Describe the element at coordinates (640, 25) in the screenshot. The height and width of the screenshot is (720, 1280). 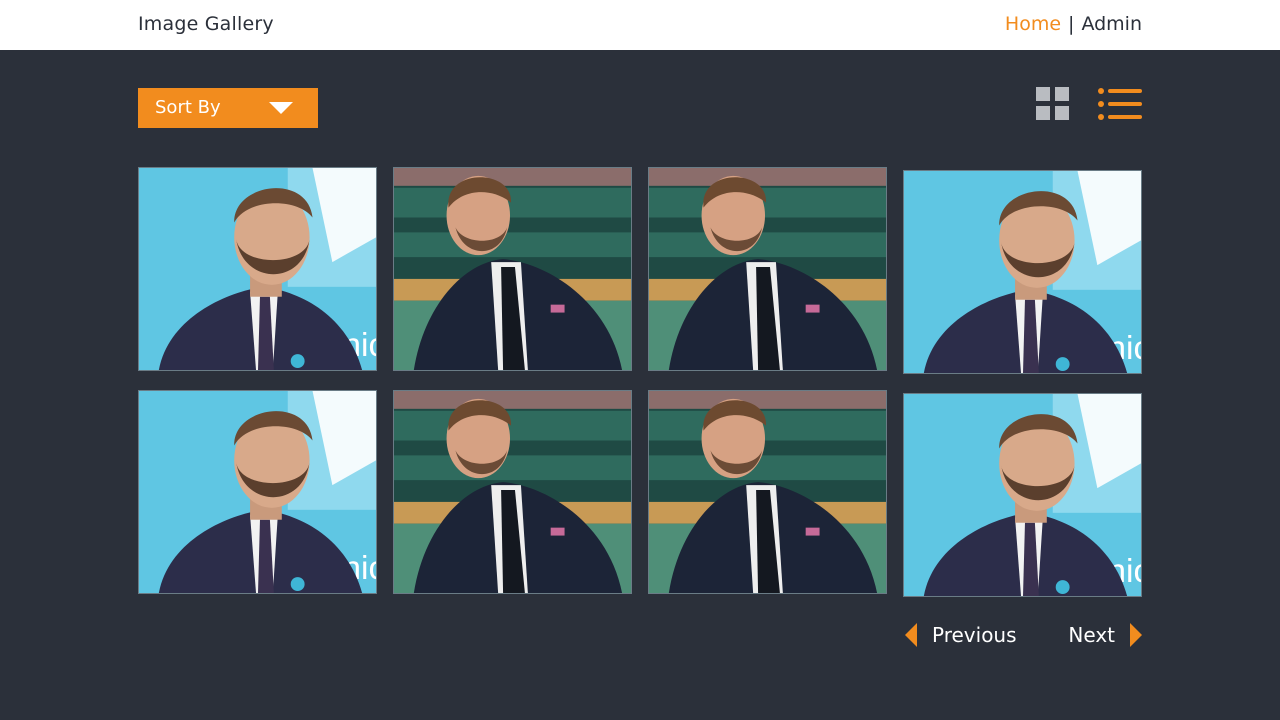
I see `top-bar: Image Gallery Home | Admin` at that location.